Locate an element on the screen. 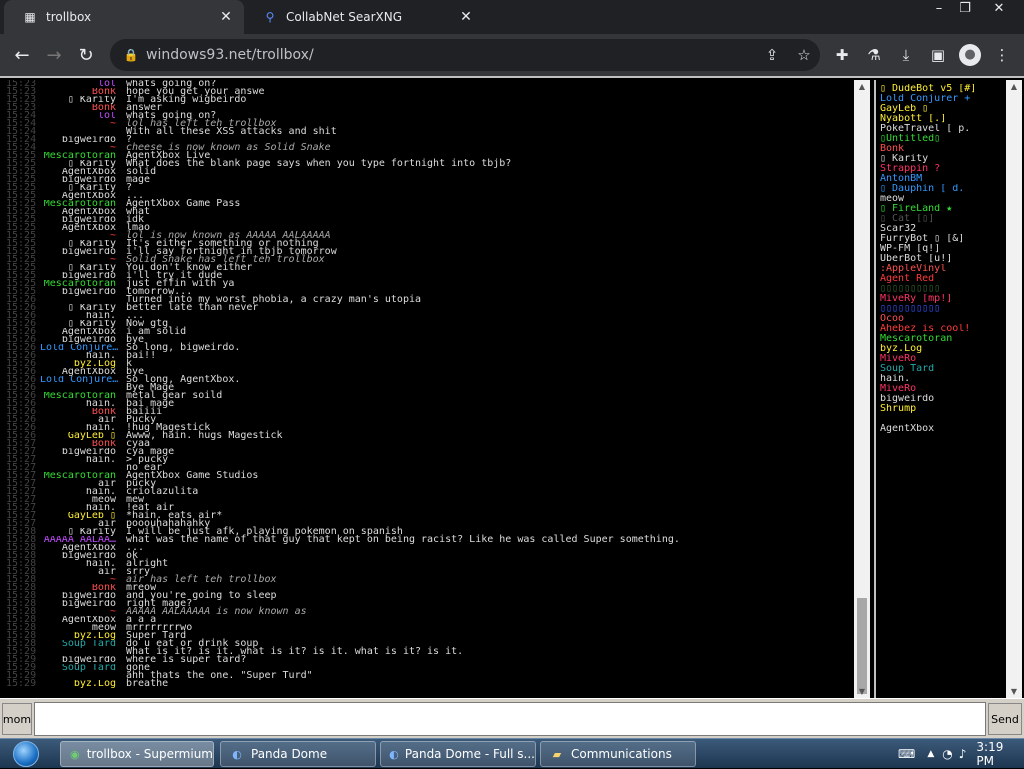  url-text: windows93.net/trollbox/ is located at coordinates (451, 55).